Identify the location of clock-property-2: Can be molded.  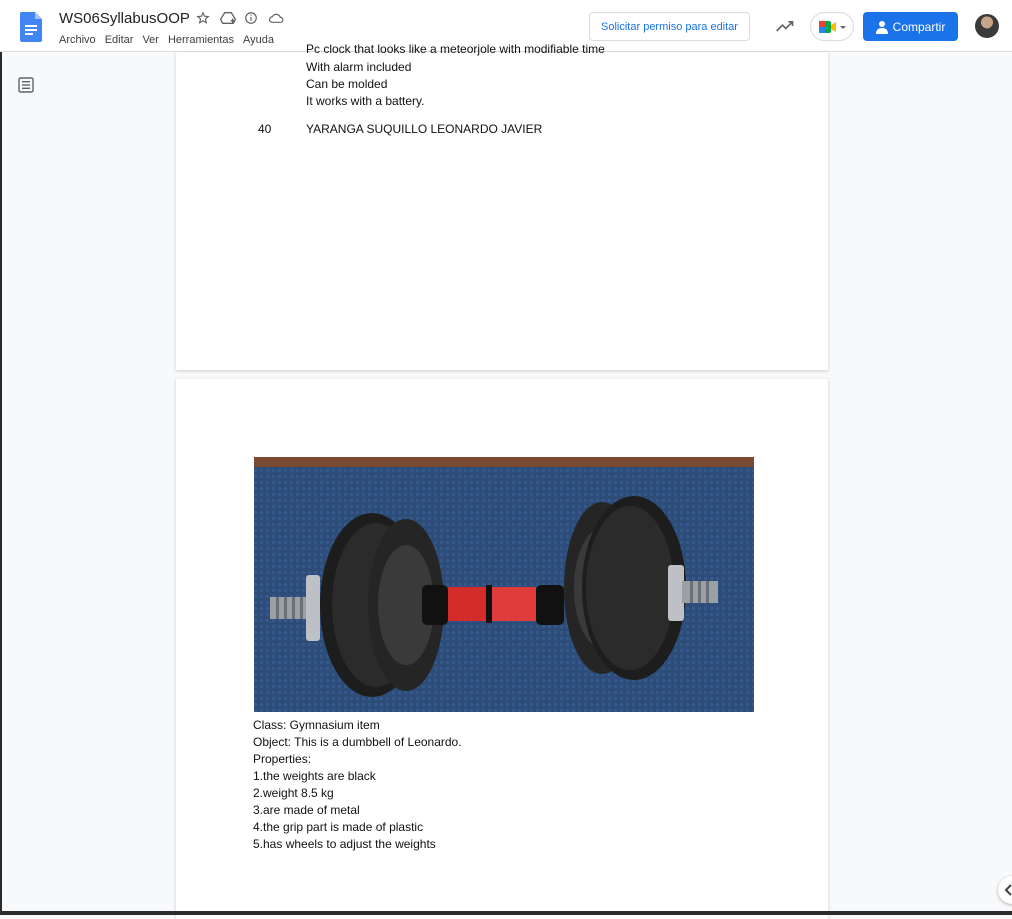
(347, 84).